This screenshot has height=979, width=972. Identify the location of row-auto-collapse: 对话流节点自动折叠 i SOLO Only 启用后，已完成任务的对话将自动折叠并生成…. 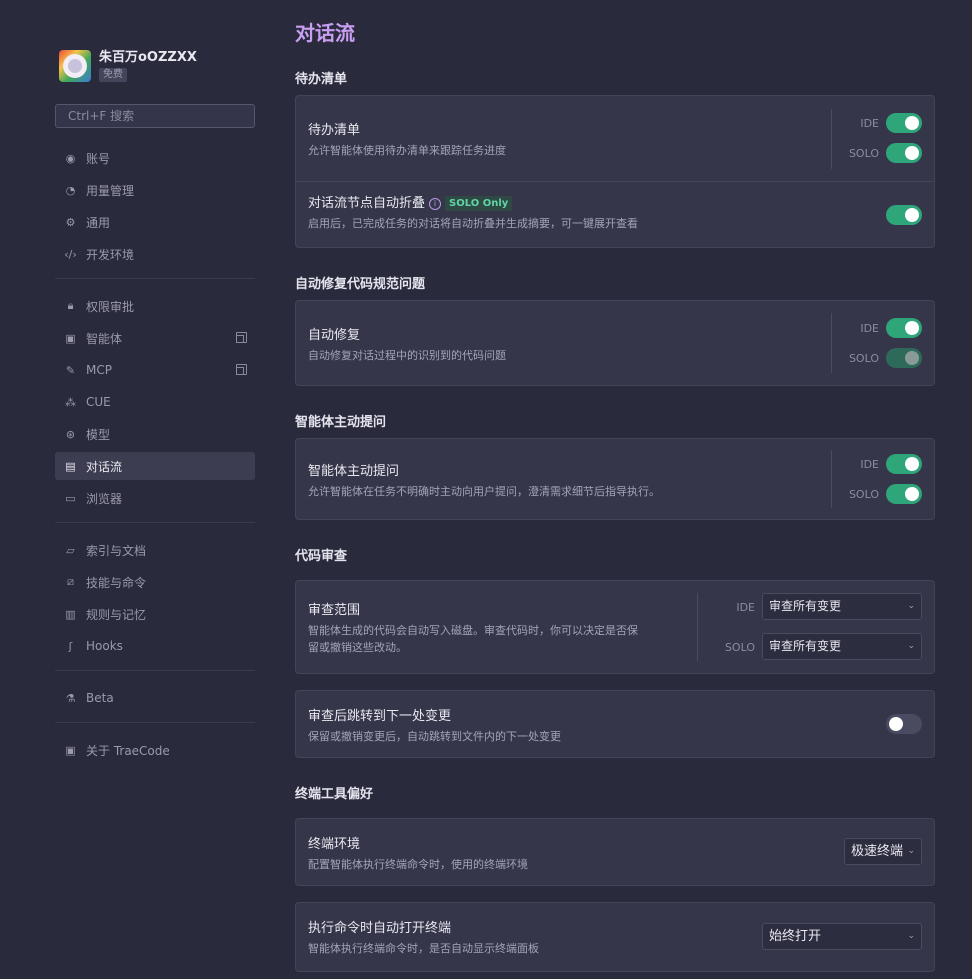
(615, 215).